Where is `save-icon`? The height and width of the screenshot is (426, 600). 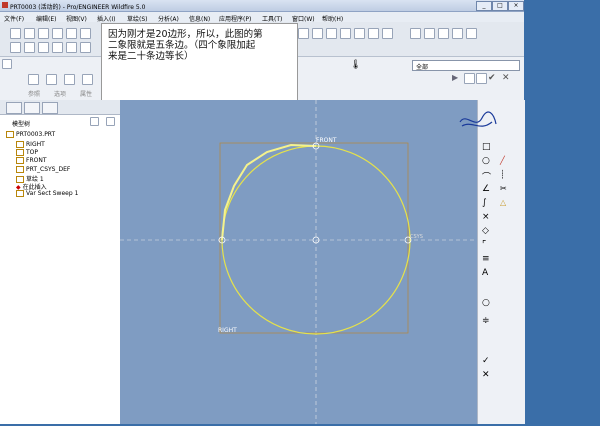
save-icon is located at coordinates (43, 33).